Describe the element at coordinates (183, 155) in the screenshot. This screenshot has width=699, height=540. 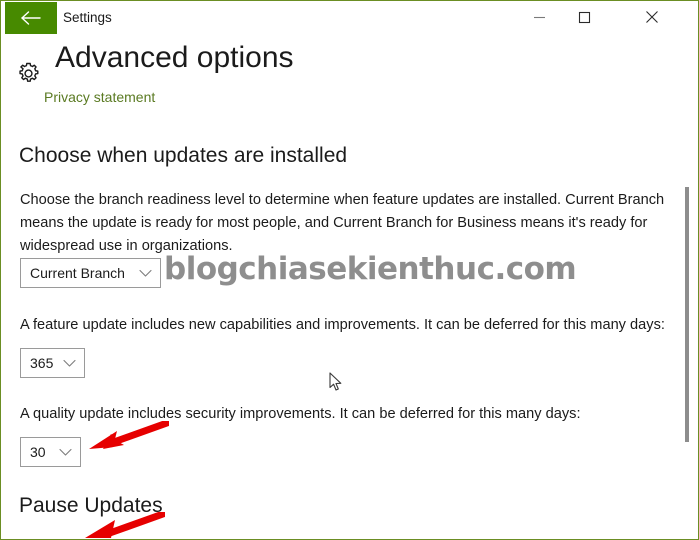
I see `choose-when-updates-heading: Choose when updates are installed` at that location.